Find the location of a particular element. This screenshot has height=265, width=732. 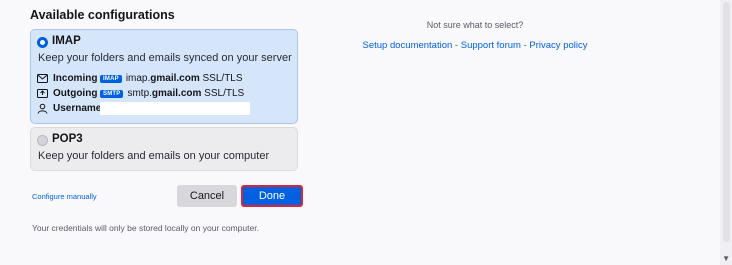

imap-radio is located at coordinates (42, 42).